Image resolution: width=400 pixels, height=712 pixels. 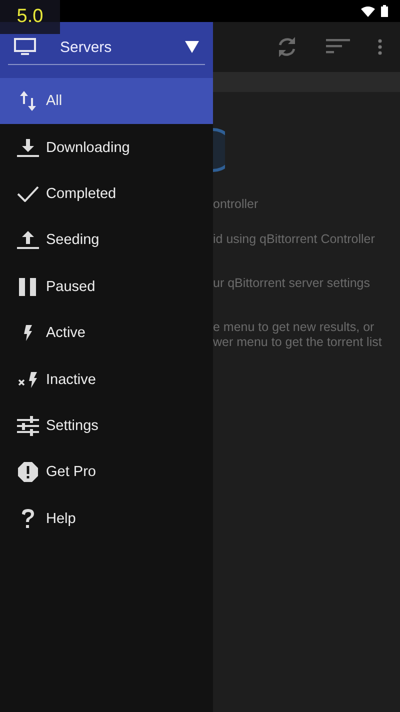 What do you see at coordinates (106, 519) in the screenshot?
I see `drawer-item: Help` at bounding box center [106, 519].